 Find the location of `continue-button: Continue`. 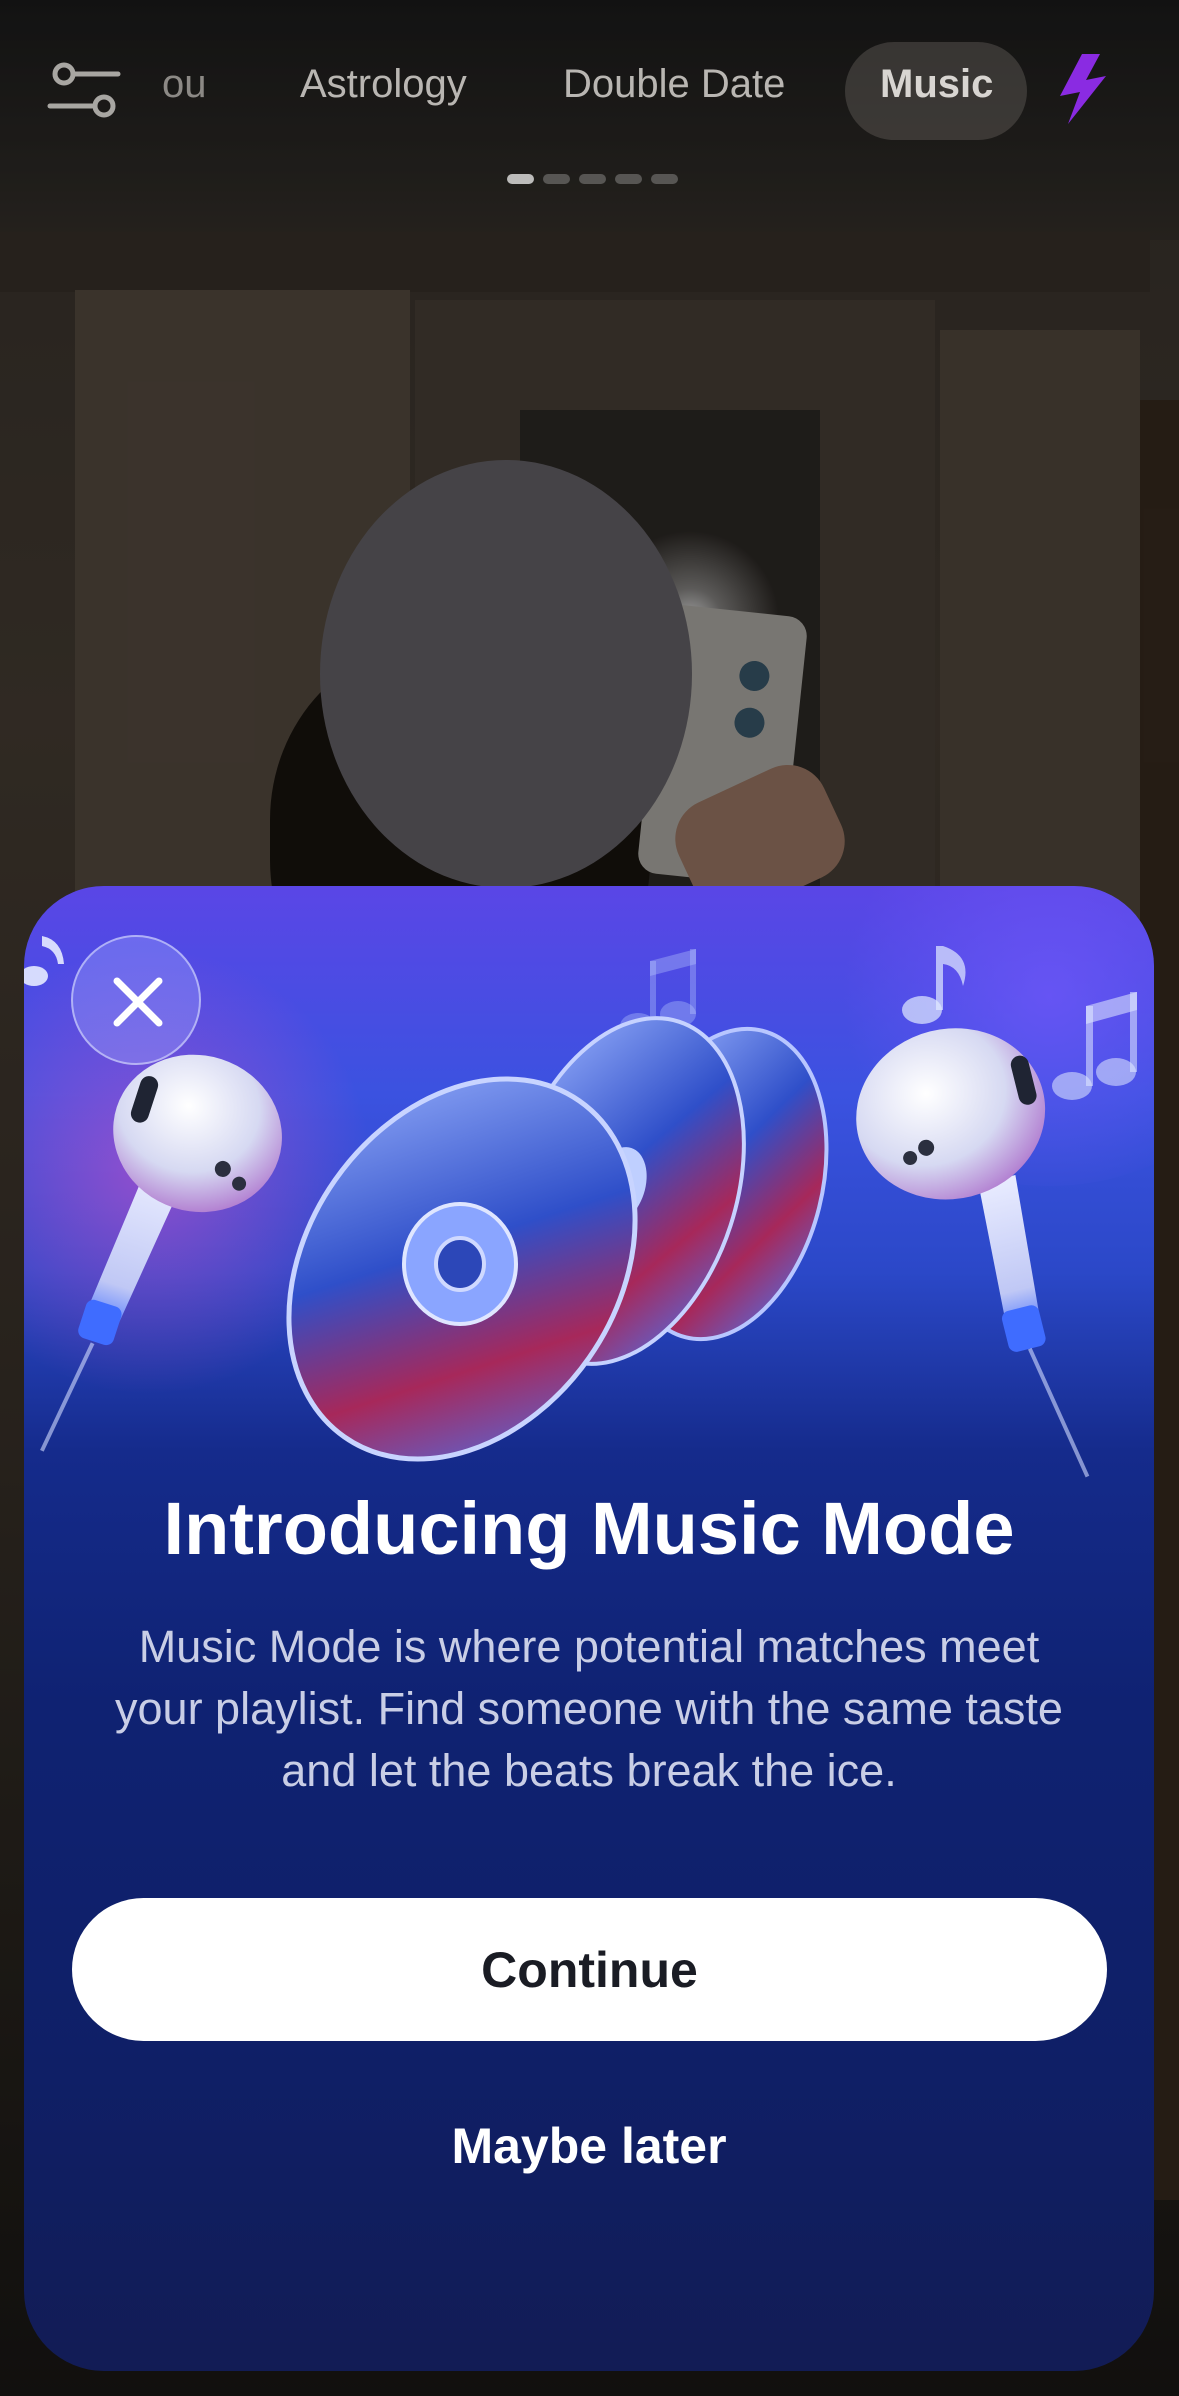

continue-button: Continue is located at coordinates (589, 1969).